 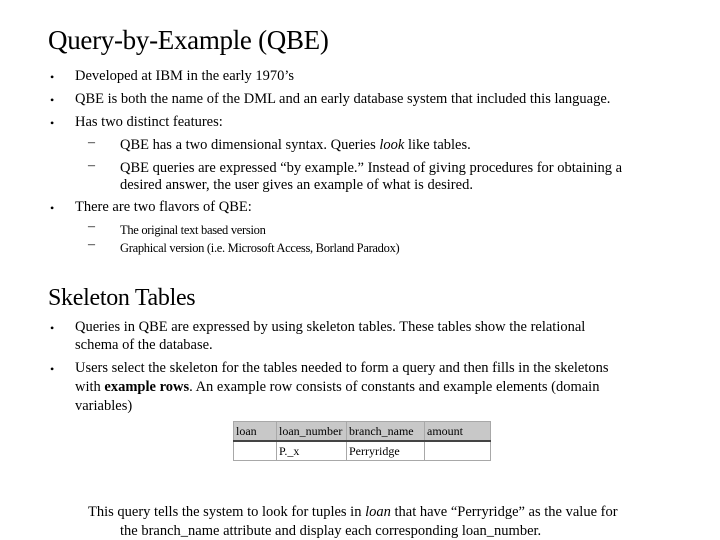 I want to click on table-header-cell: amount, so click(x=457, y=431).